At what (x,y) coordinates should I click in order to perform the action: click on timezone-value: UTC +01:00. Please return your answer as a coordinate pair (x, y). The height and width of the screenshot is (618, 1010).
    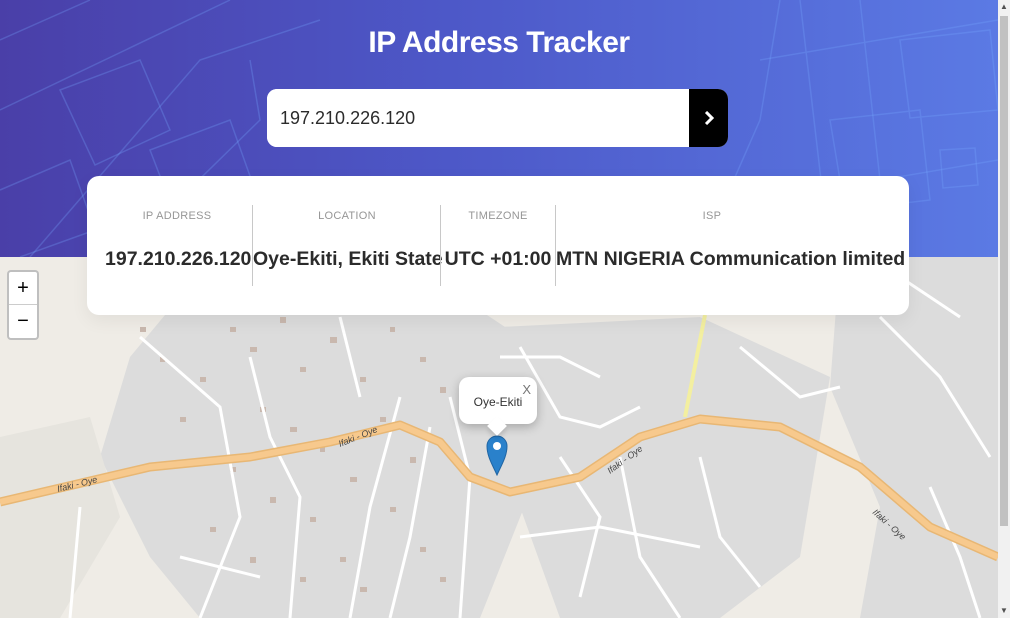
    Looking at the image, I should click on (498, 259).